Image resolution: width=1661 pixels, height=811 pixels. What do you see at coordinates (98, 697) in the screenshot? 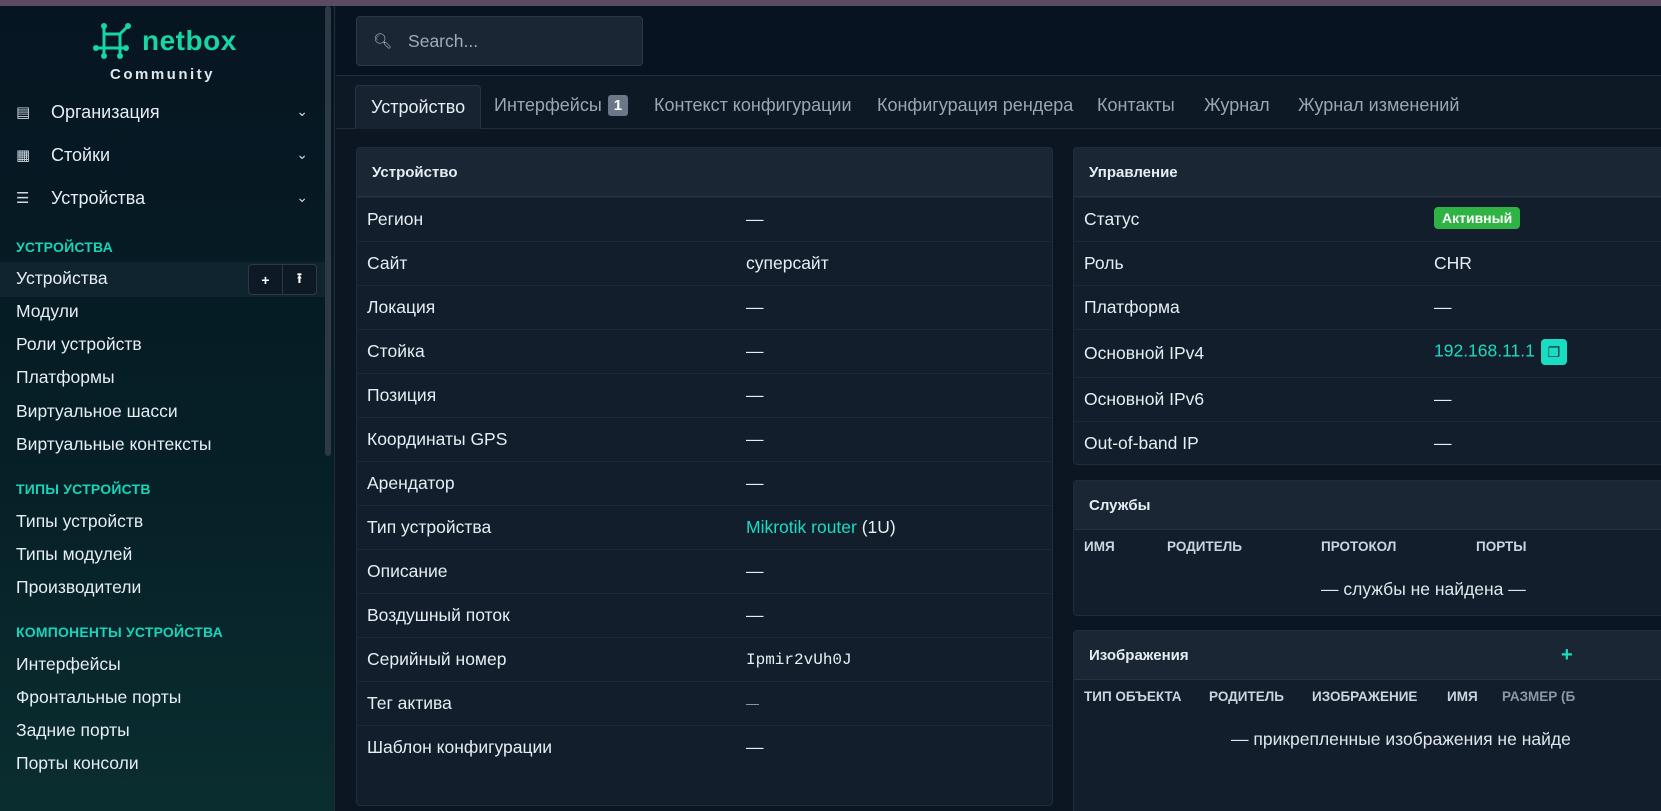
I see `sidebar-item-front-ports: Фронтальные порты` at bounding box center [98, 697].